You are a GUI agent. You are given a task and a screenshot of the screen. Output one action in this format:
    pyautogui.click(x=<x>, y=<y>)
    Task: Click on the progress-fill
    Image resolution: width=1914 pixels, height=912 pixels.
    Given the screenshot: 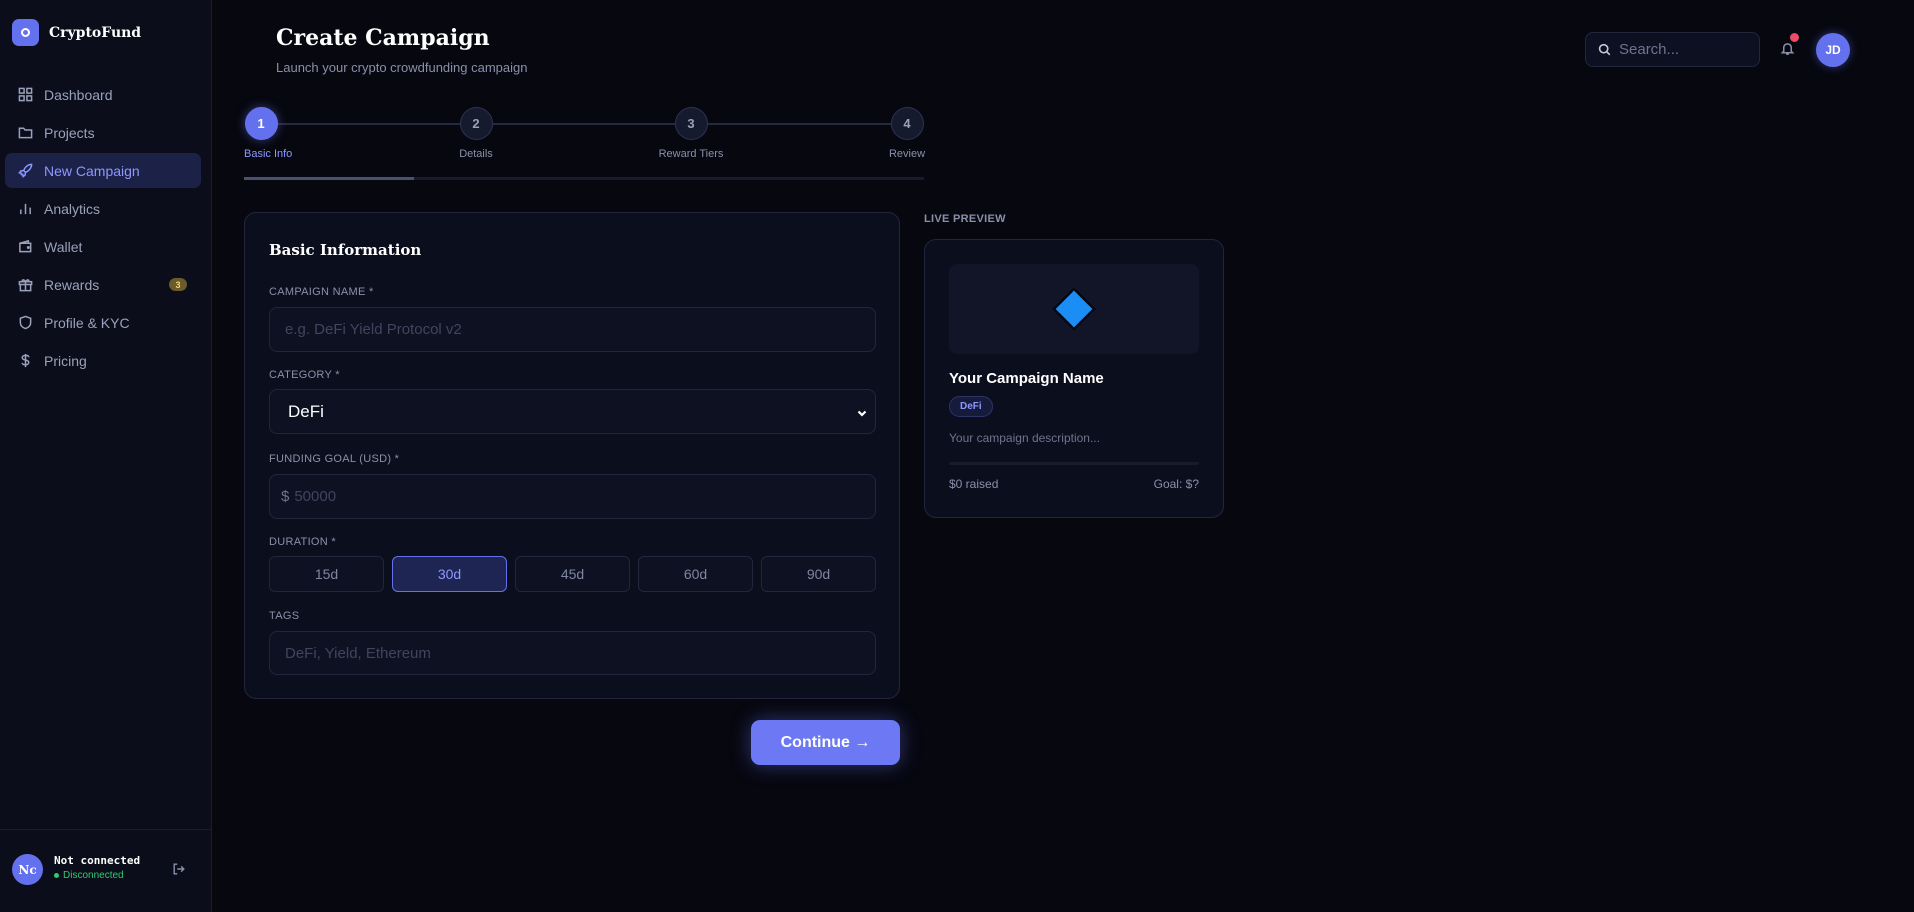 What is the action you would take?
    pyautogui.click(x=329, y=178)
    